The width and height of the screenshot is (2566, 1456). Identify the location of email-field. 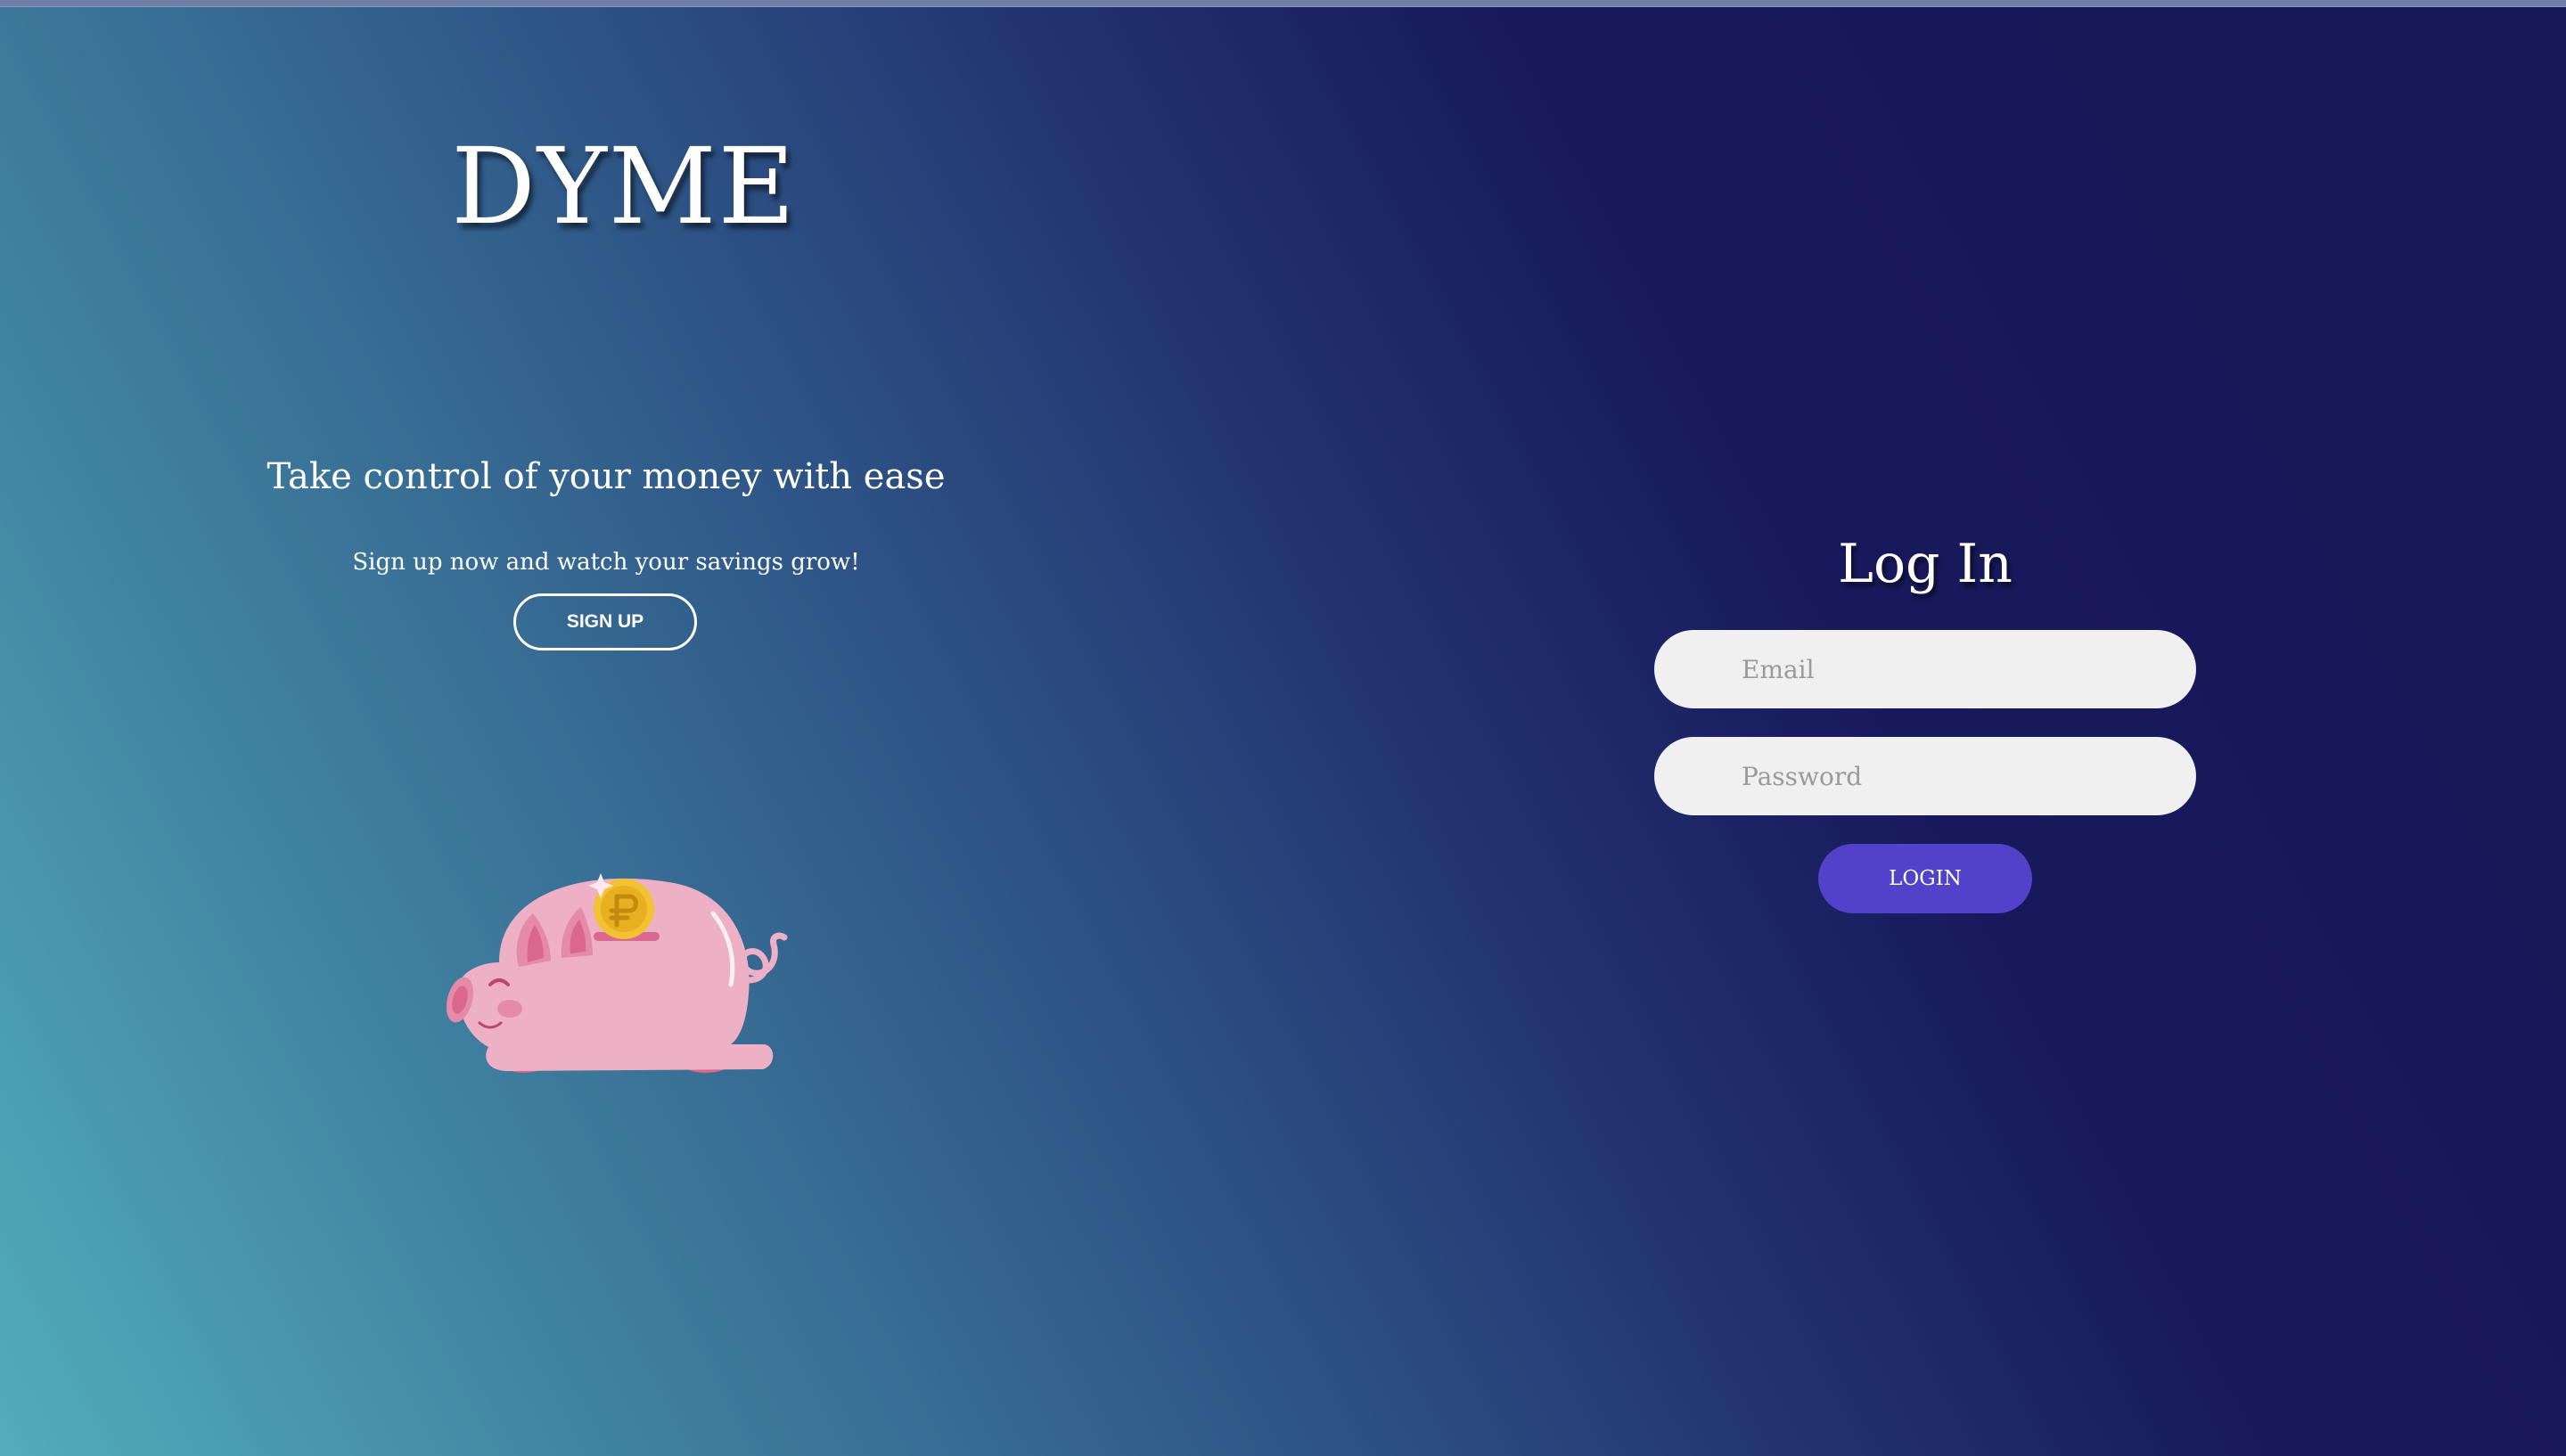
(1925, 669).